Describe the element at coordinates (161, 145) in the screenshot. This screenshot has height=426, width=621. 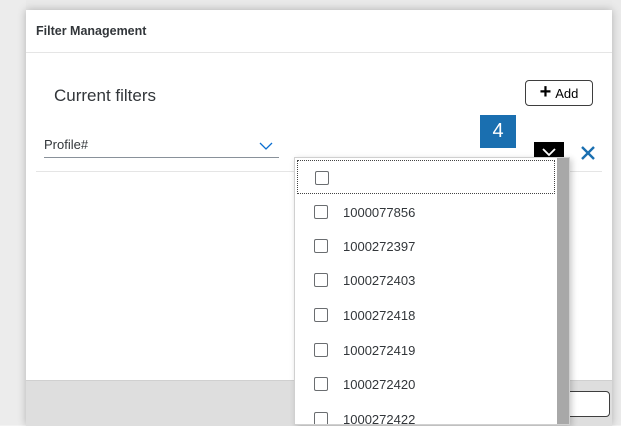
I see `filter-field-select: Profile#` at that location.